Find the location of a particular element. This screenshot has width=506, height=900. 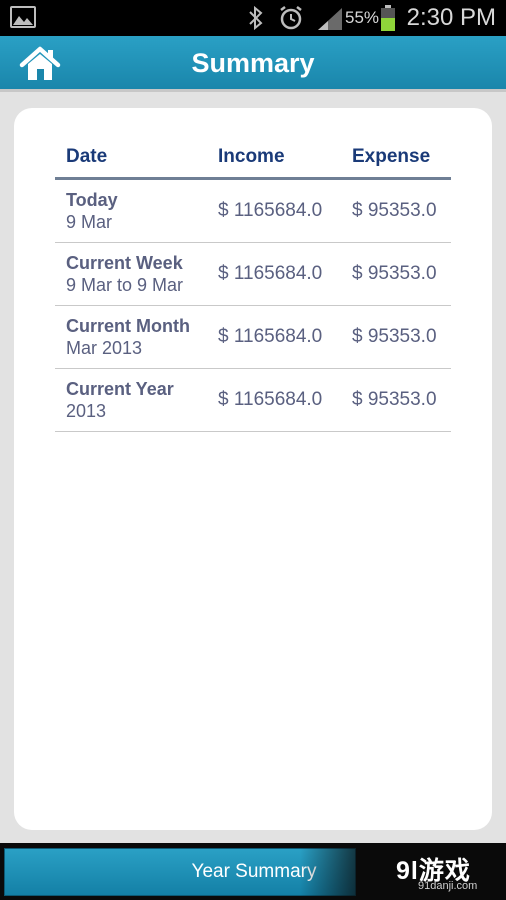

status-bar: 55% 2:30 PM is located at coordinates (253, 18).